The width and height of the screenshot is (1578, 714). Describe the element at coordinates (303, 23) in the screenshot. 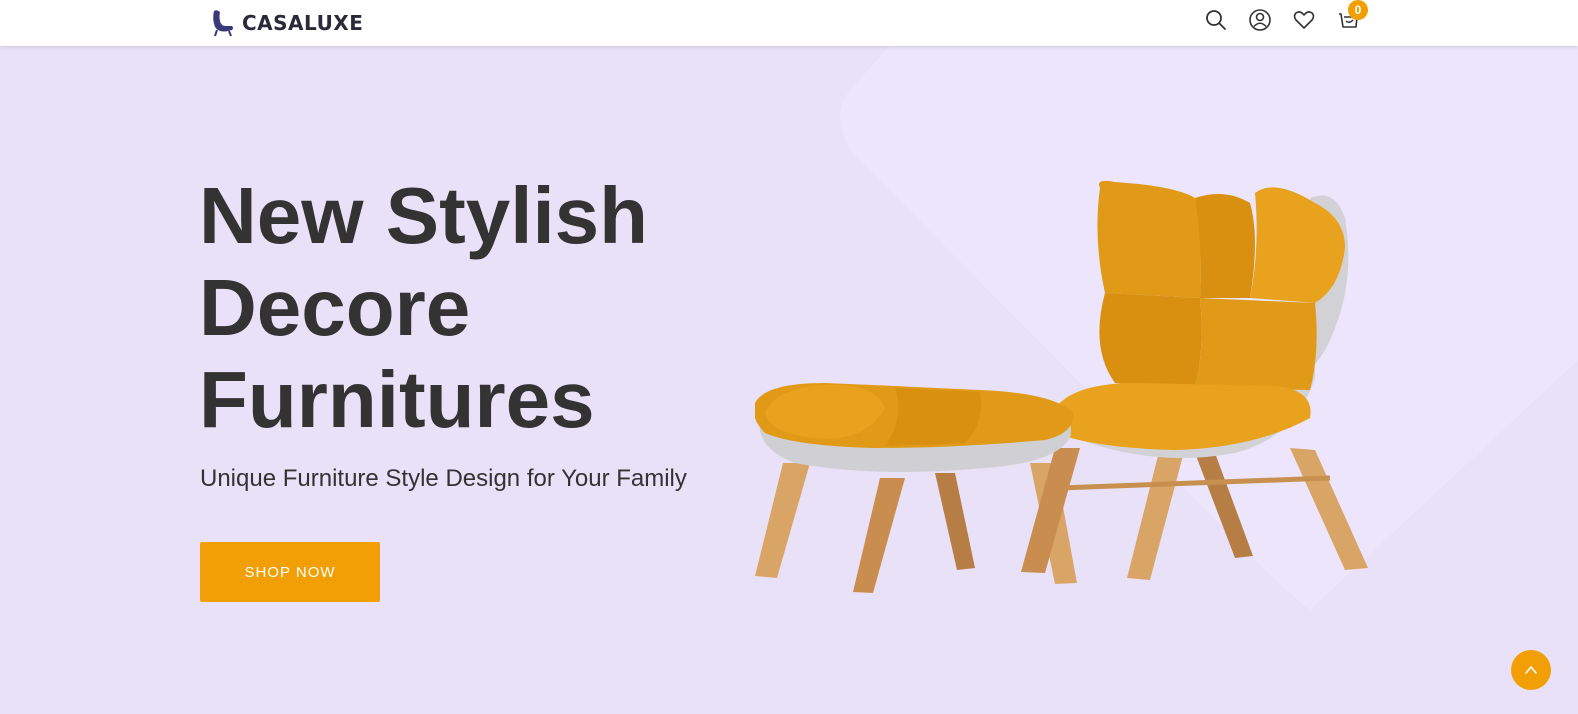

I see `brand-name: CASALUXE` at that location.